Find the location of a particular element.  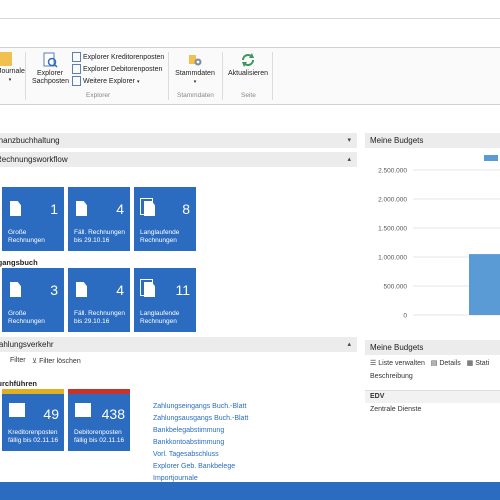

column-header-beschreibung: Beschreibung is located at coordinates (391, 376).